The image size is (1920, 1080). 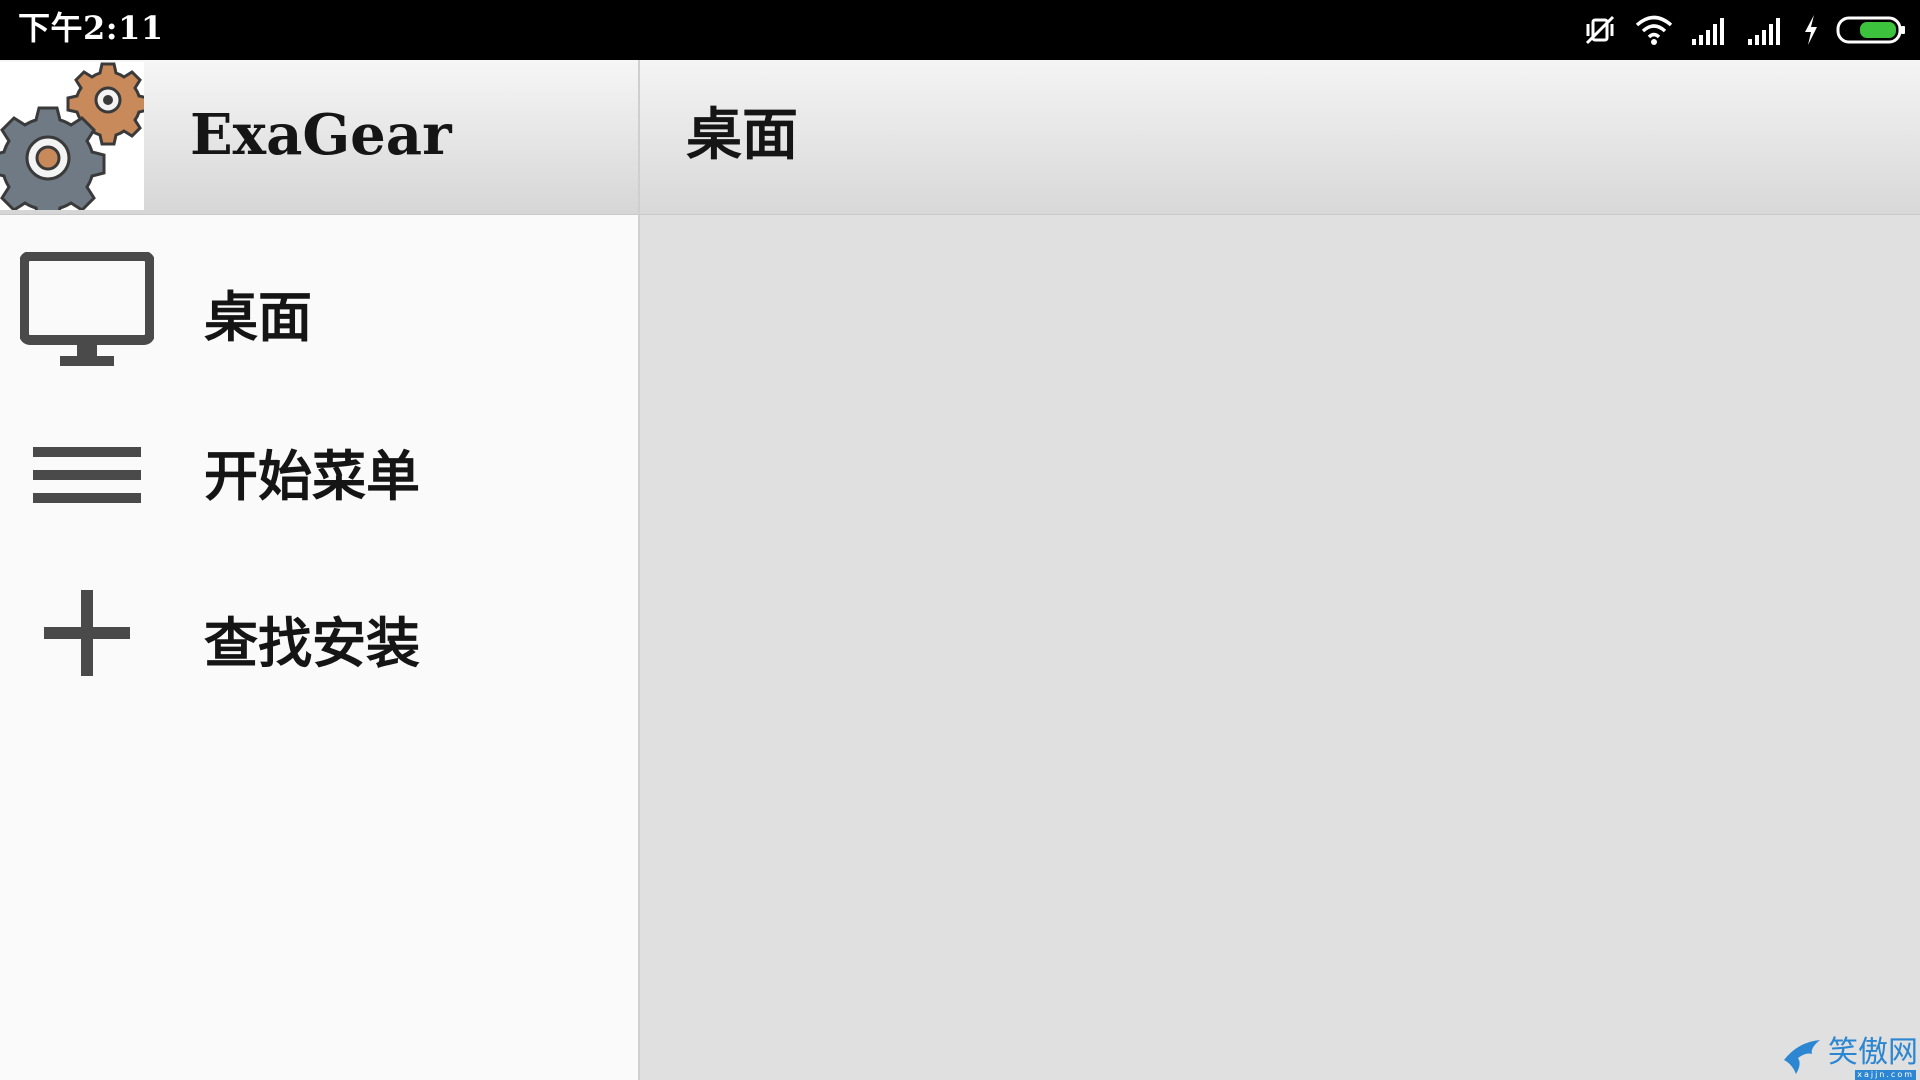 What do you see at coordinates (87, 490) in the screenshot?
I see `menu-lines-icon` at bounding box center [87, 490].